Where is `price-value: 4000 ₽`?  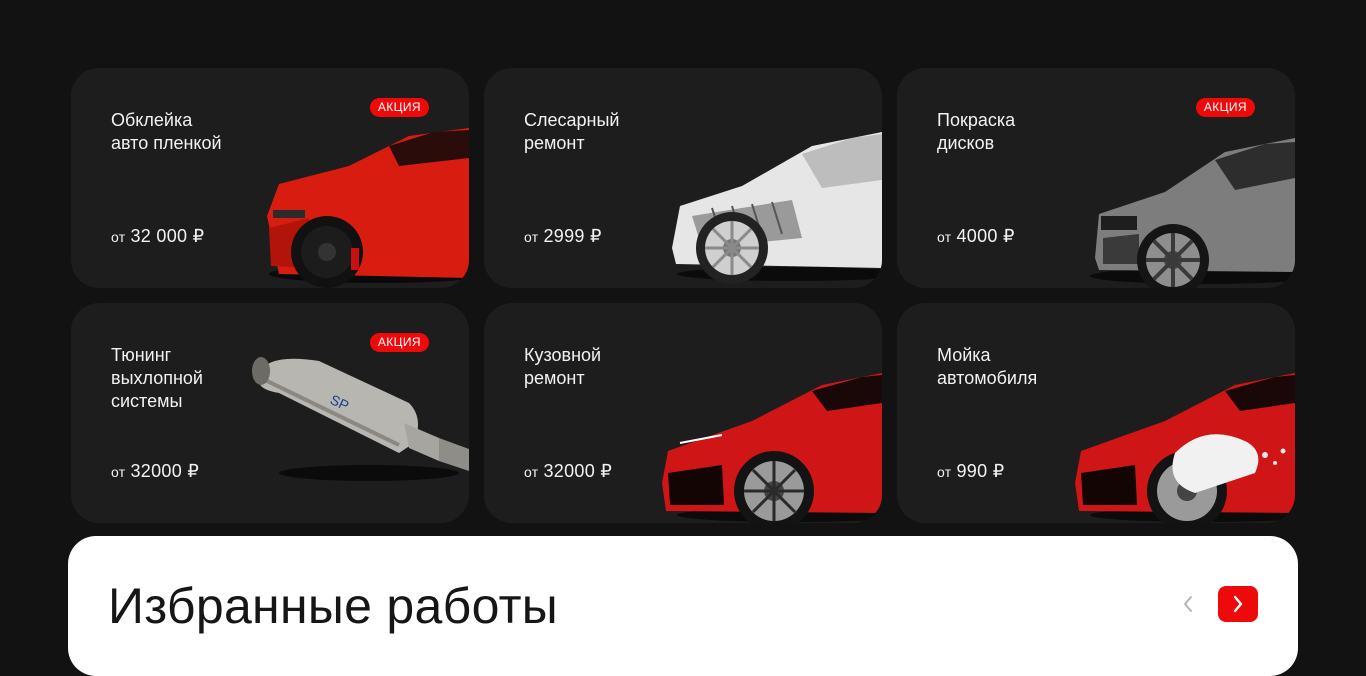 price-value: 4000 ₽ is located at coordinates (985, 236).